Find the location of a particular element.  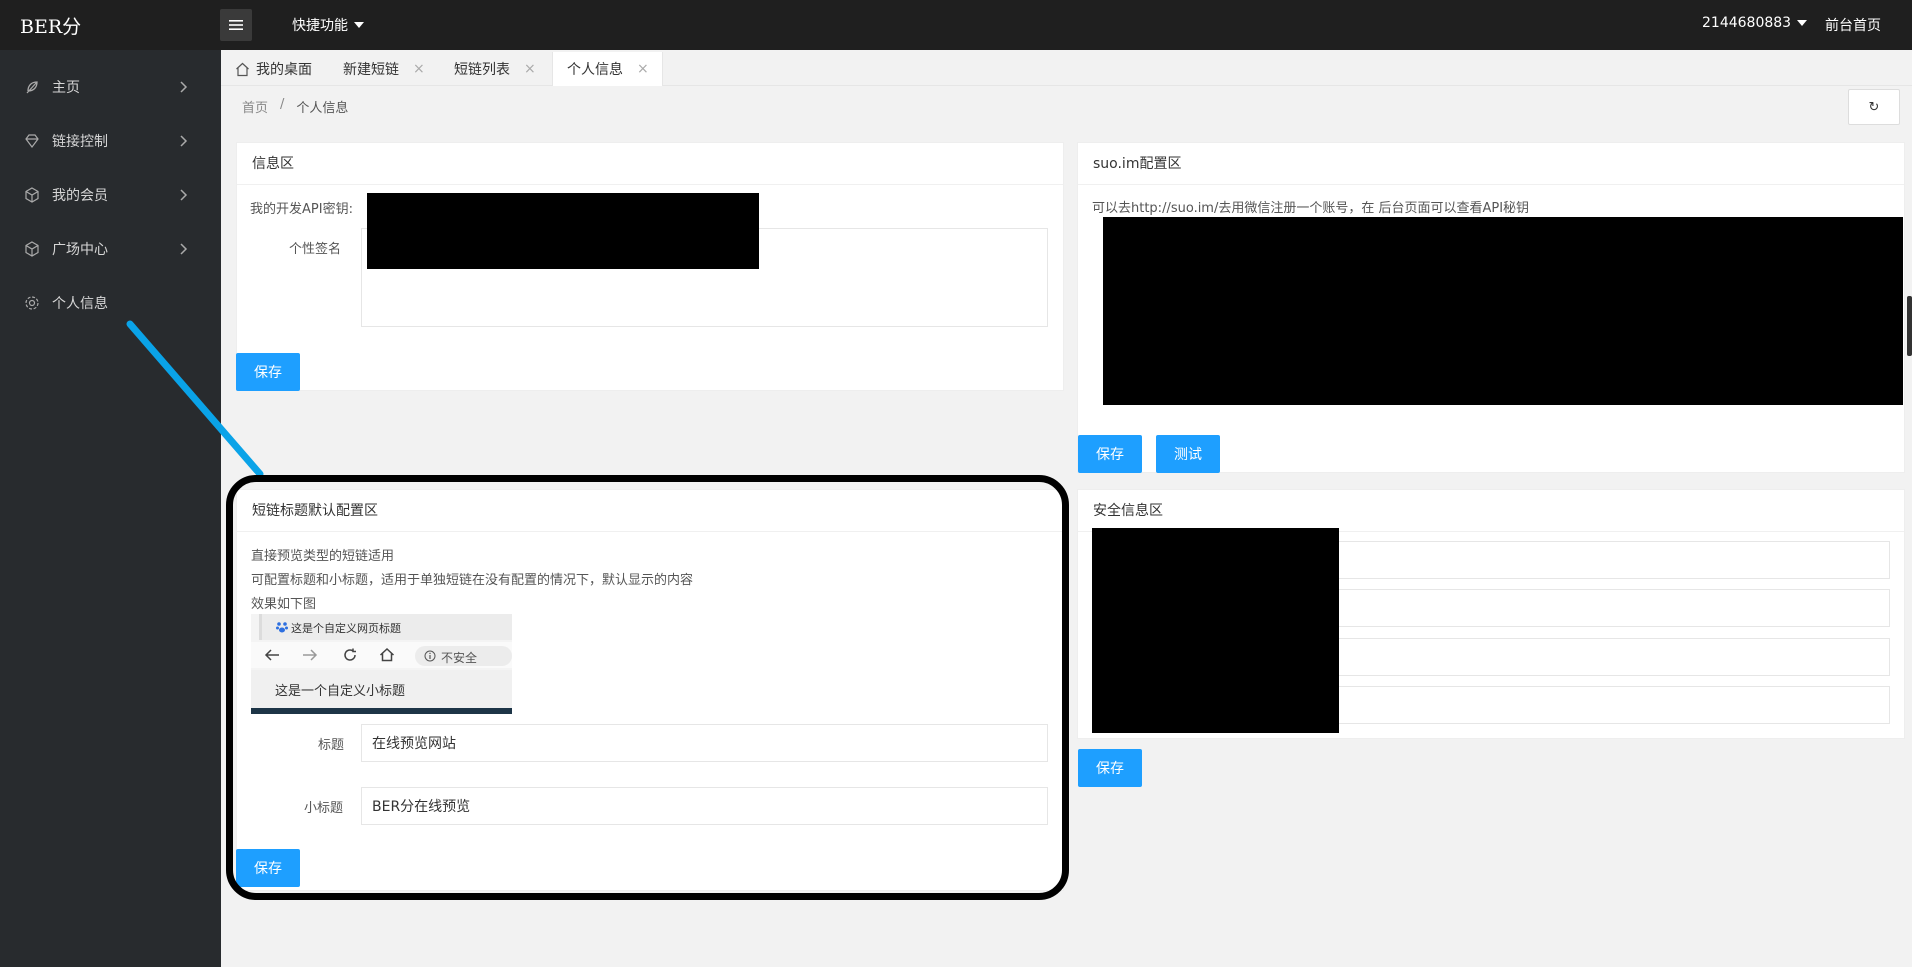

info-icon is located at coordinates (430, 656).